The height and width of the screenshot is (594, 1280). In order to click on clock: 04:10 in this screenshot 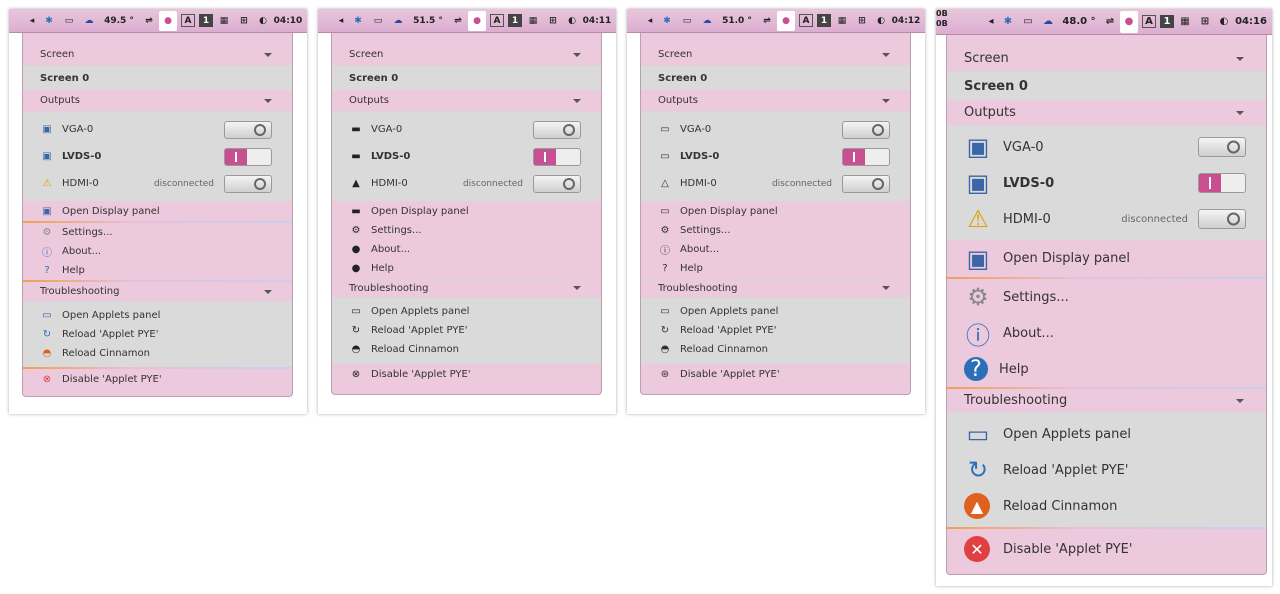, I will do `click(288, 21)`.